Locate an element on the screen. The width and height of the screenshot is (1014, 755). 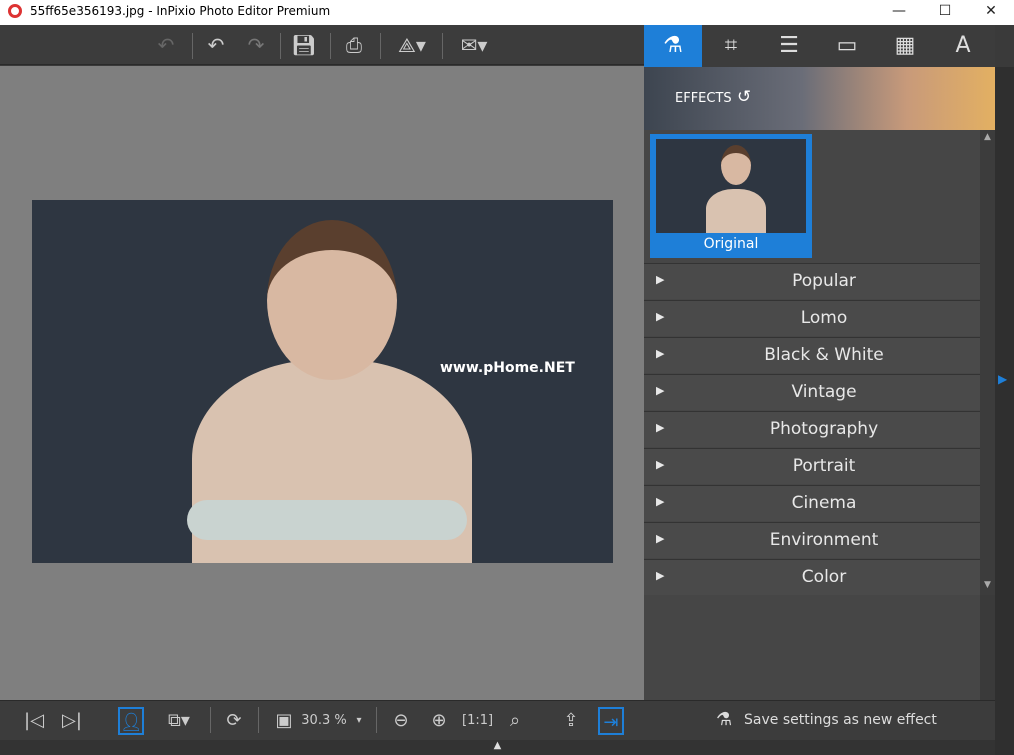
compare-view-icon: ⧉▾ is located at coordinates (179, 721).